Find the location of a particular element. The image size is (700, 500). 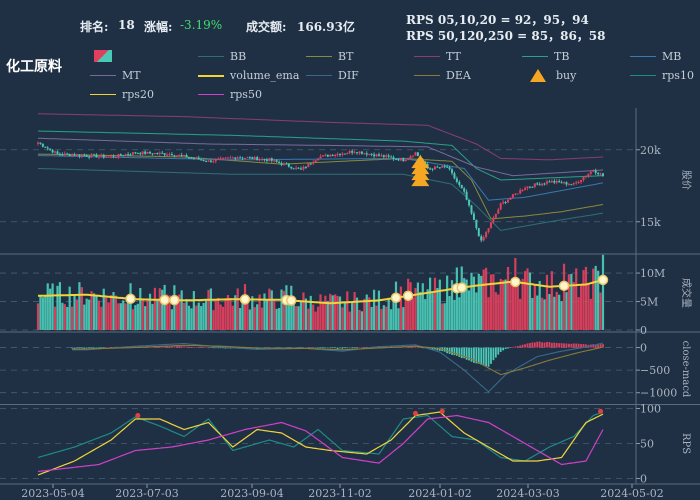

volume-marker is located at coordinates (515, 282).